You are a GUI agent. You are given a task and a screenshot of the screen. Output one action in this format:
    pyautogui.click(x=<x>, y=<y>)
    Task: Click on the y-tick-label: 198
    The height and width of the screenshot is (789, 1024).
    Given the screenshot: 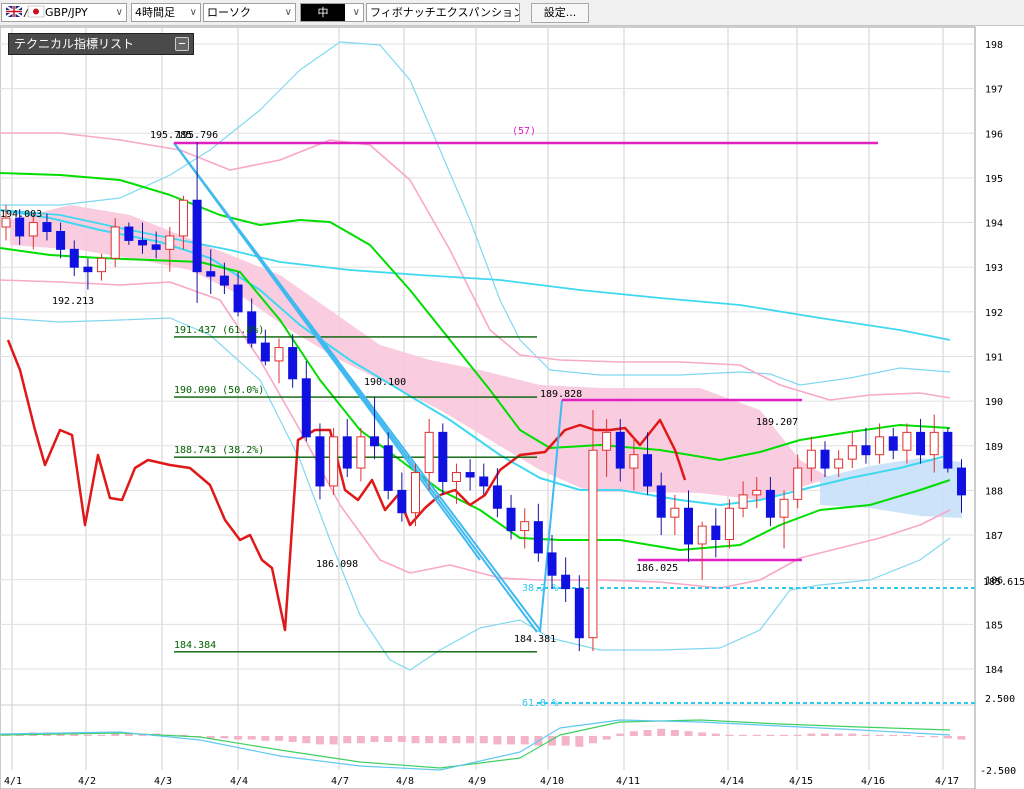 What is the action you would take?
    pyautogui.click(x=994, y=45)
    